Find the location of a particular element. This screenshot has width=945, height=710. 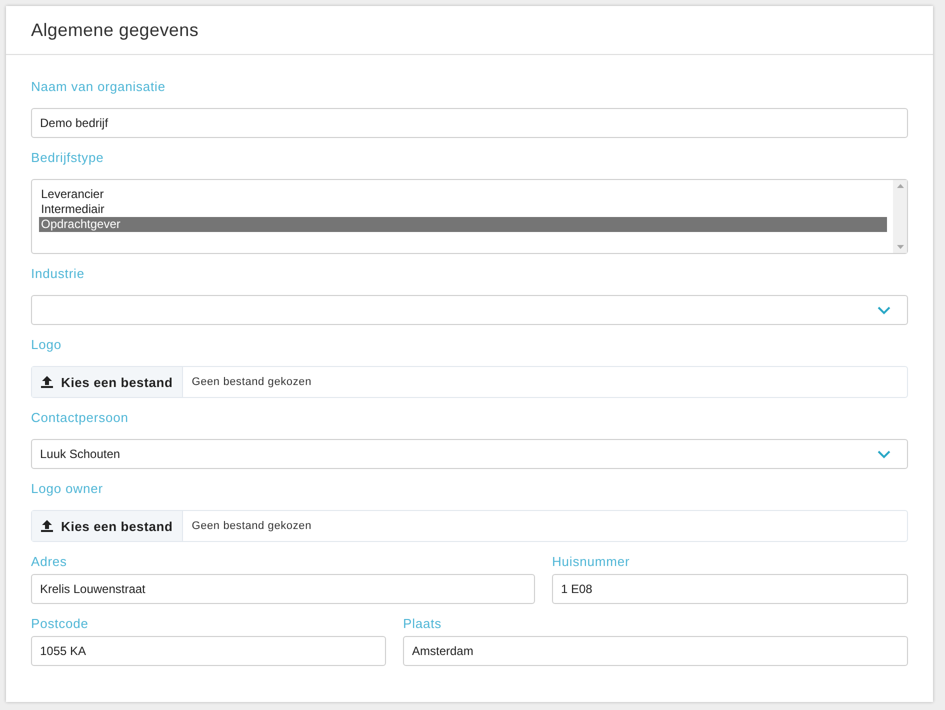

field-label: Postcode is located at coordinates (60, 624).